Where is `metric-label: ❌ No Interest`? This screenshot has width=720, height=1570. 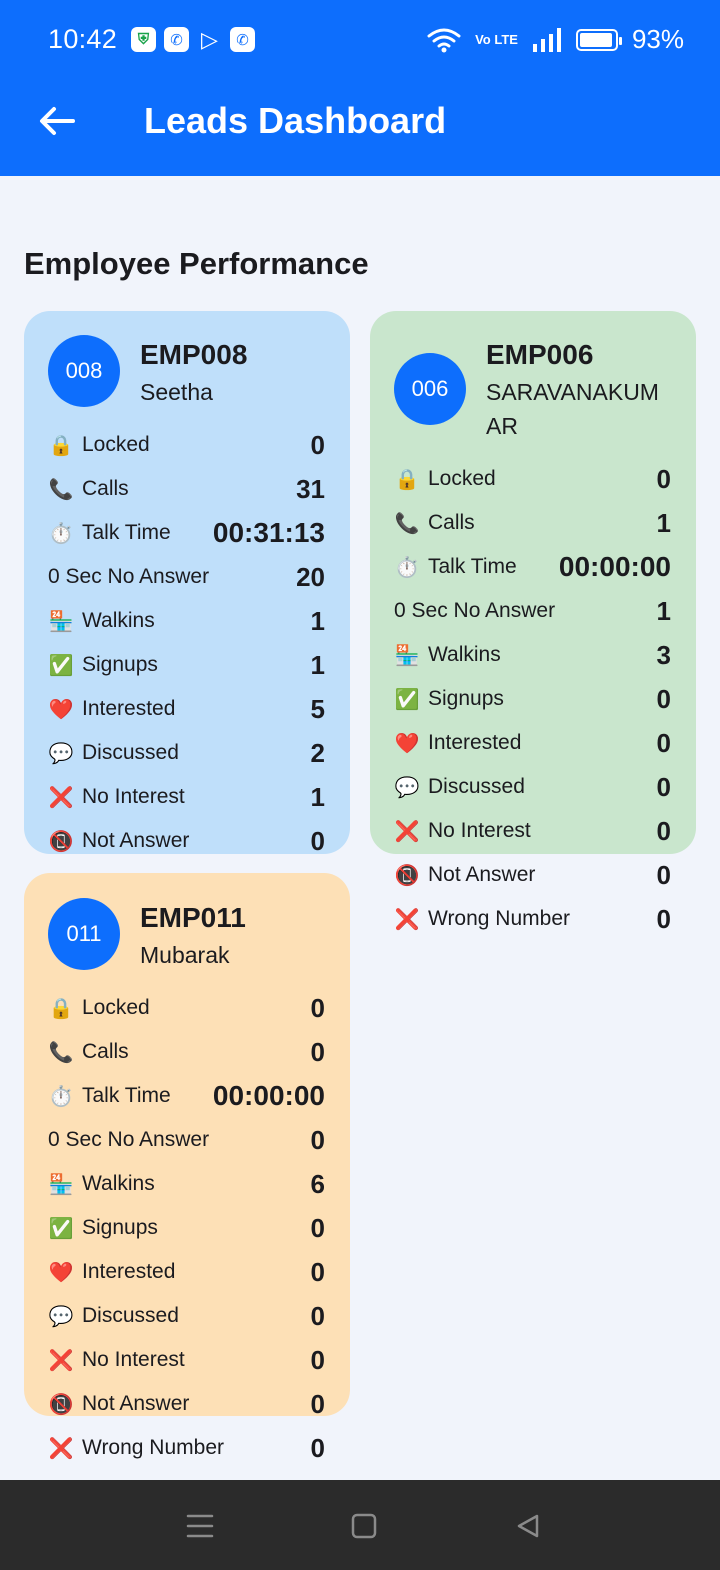 metric-label: ❌ No Interest is located at coordinates (116, 797).